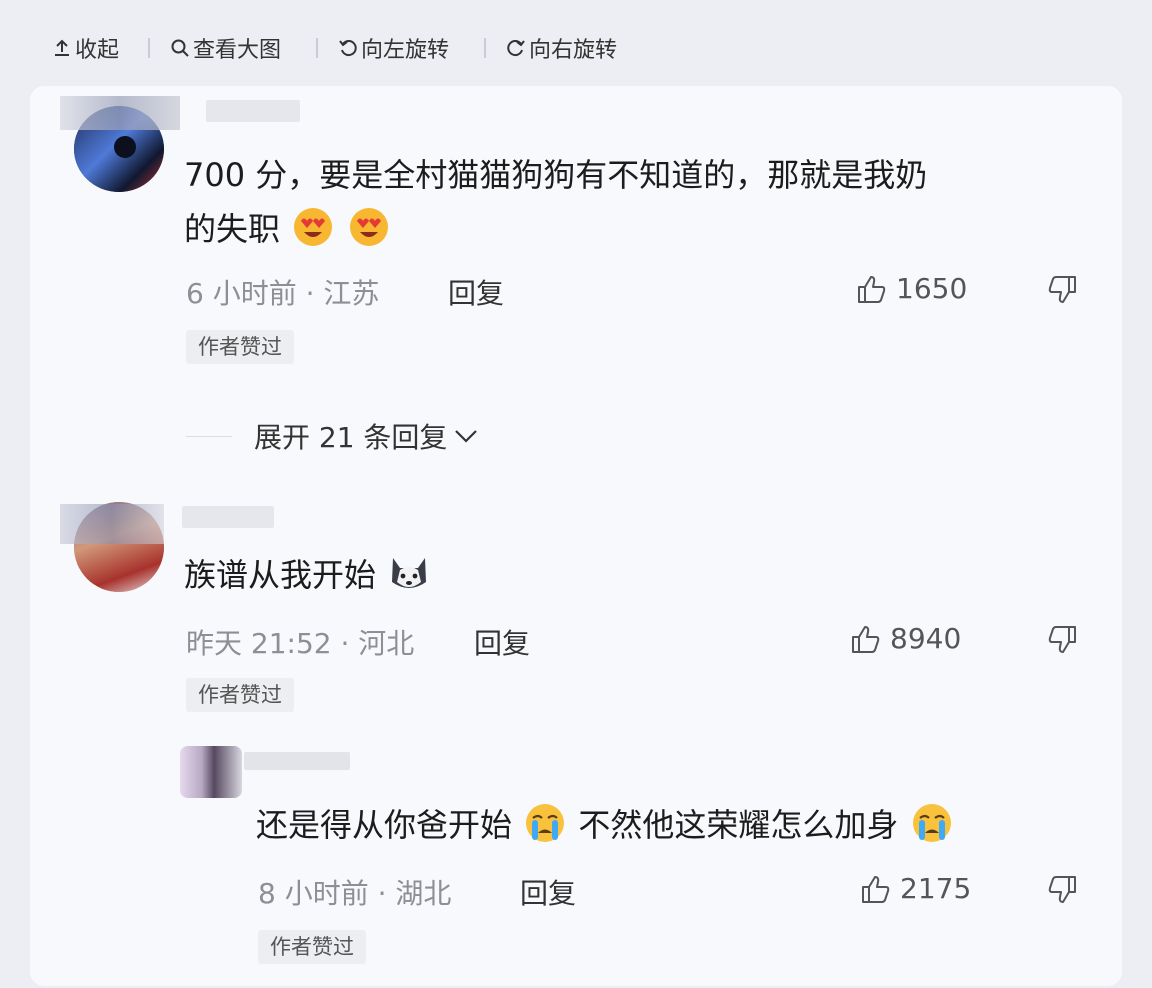 This screenshot has height=988, width=1152. Describe the element at coordinates (288, 229) in the screenshot. I see `comment-text-continued: 的失职` at that location.